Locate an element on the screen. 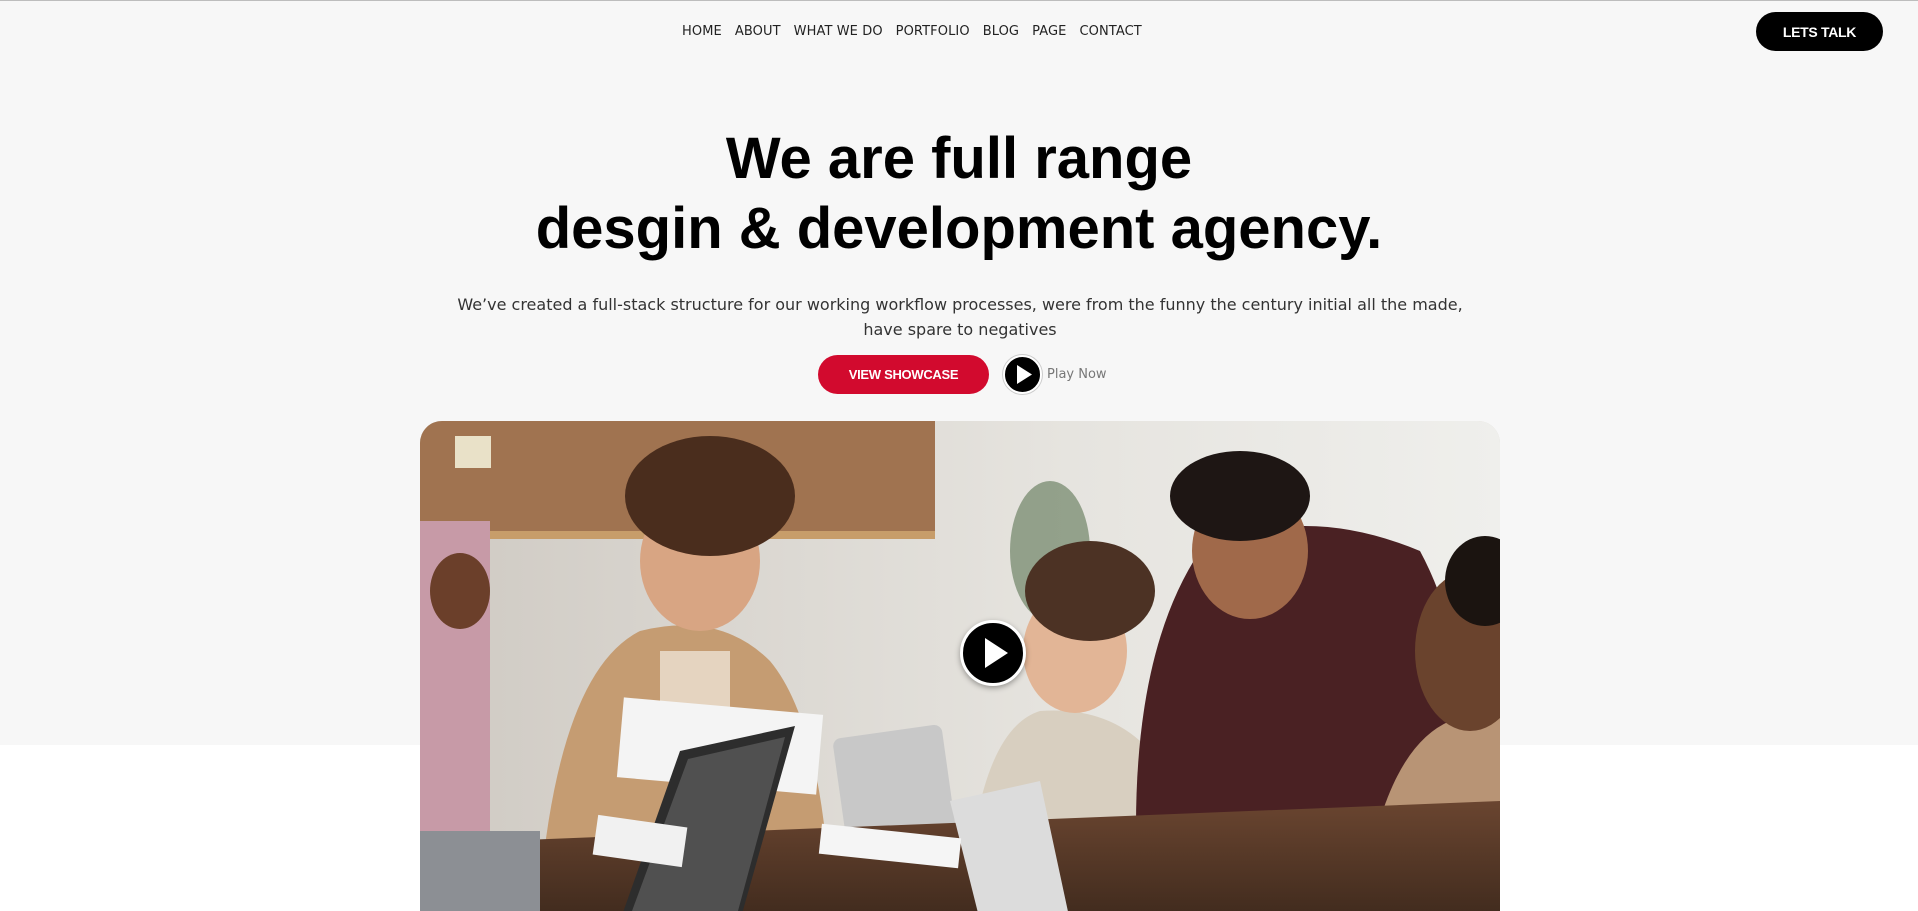 The width and height of the screenshot is (1918, 911). nav-item-page: PAGE is located at coordinates (1049, 31).